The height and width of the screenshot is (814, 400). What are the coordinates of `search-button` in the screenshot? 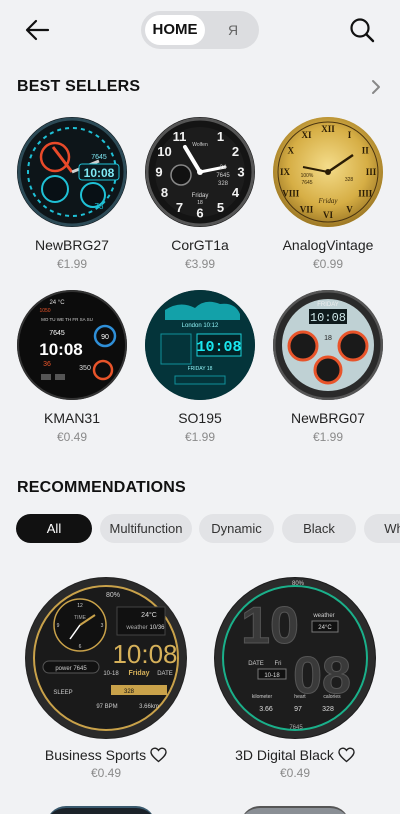 It's located at (362, 30).